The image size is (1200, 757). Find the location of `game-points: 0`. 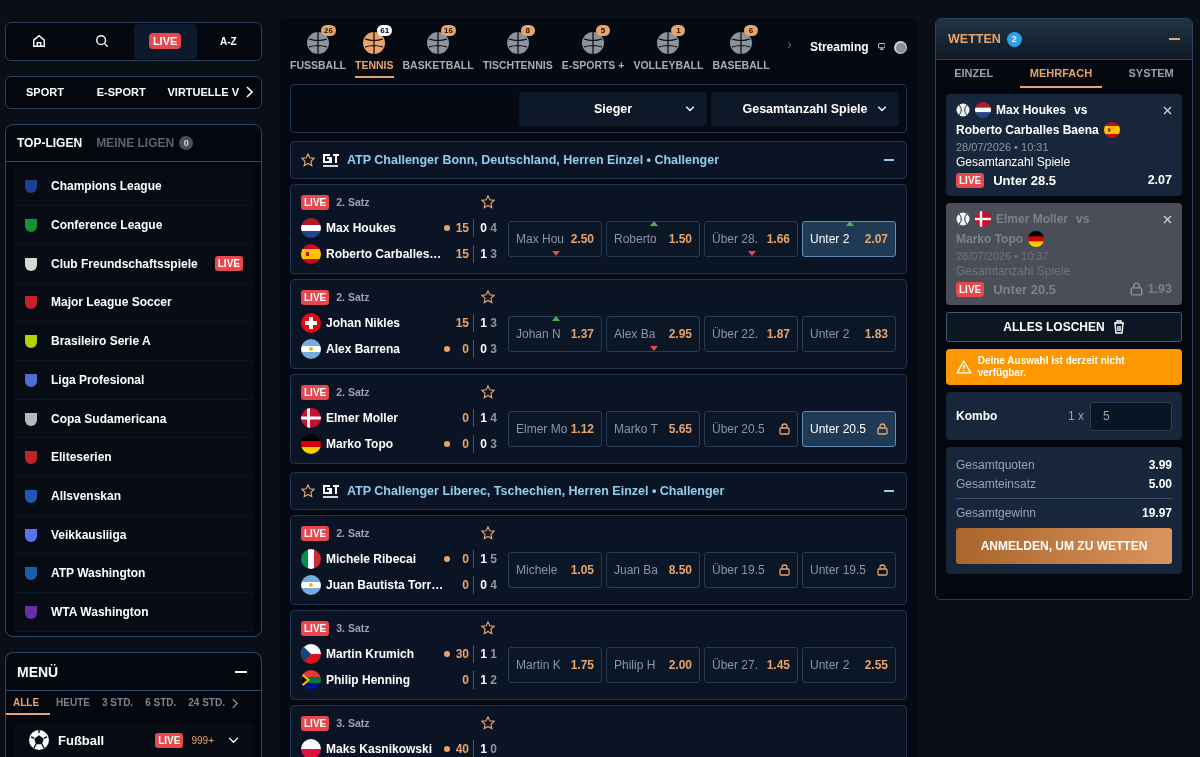

game-points: 0 is located at coordinates (463, 349).